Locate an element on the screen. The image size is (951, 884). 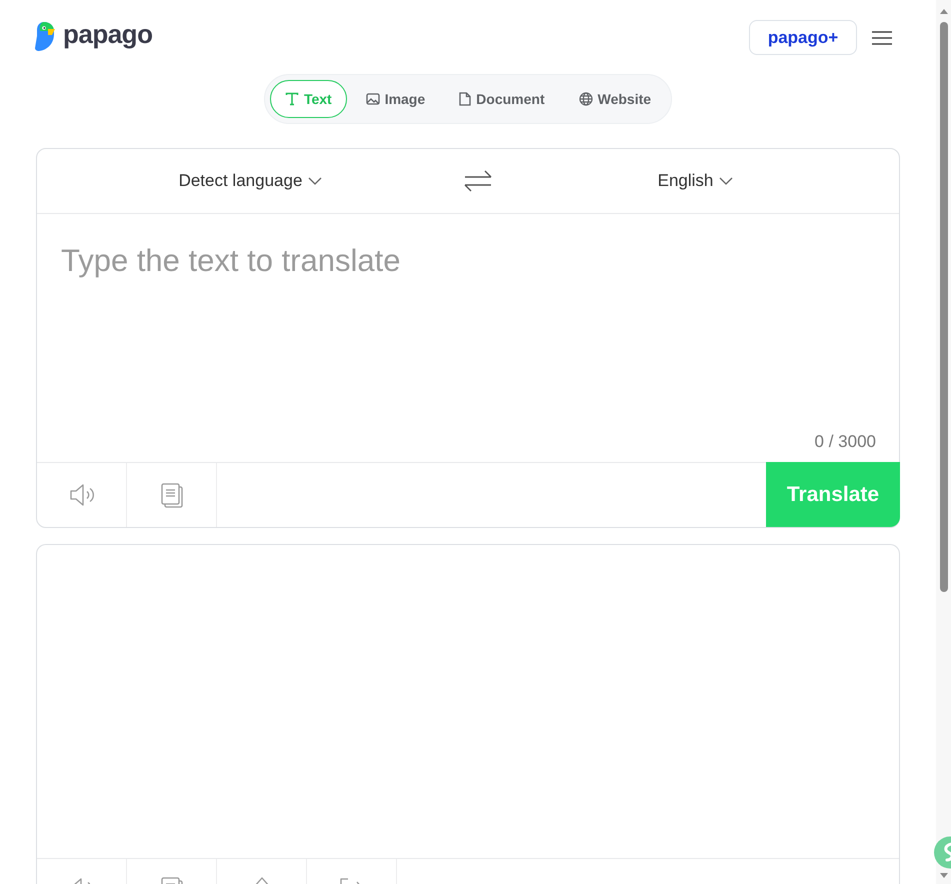
image-icon is located at coordinates (373, 99).